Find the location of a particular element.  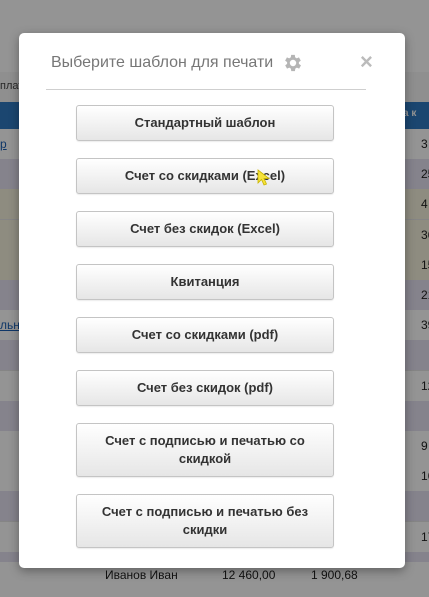

template-button-discount-excel: Счет со скидками (Excel) is located at coordinates (205, 176).